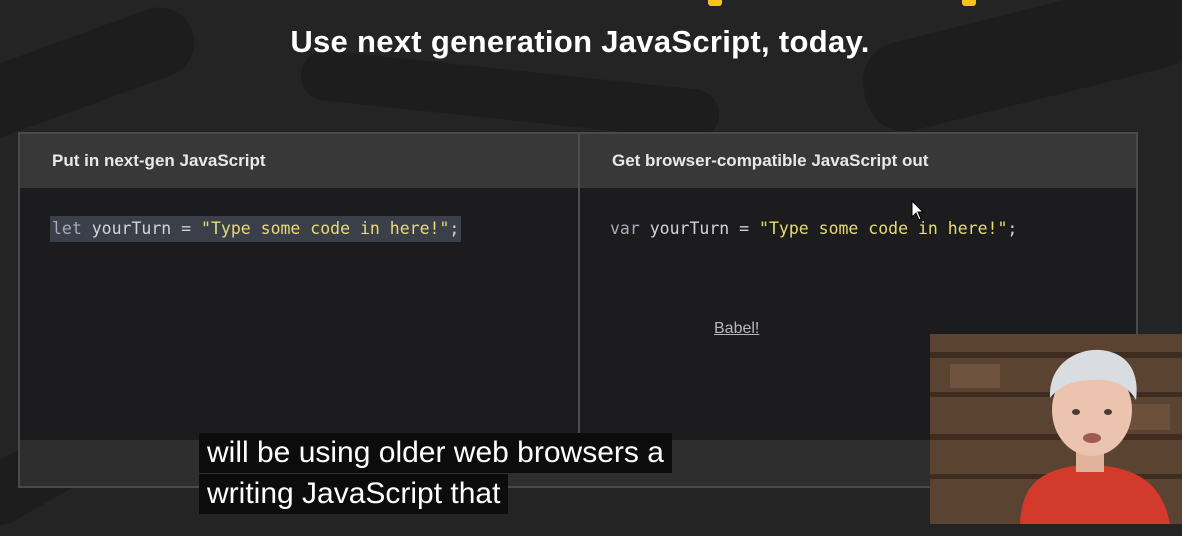 Image resolution: width=1182 pixels, height=536 pixels. I want to click on page-headline: Use next generation JavaScript, today., so click(580, 41).